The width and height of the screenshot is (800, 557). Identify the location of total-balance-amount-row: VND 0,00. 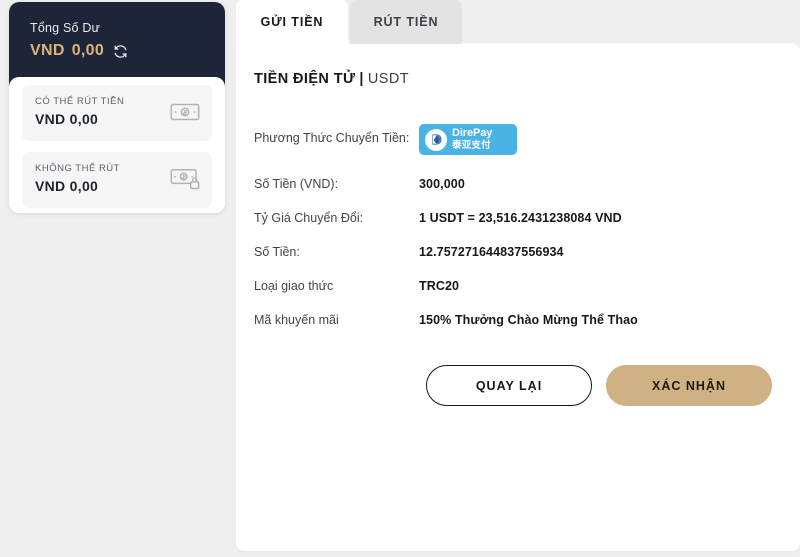
(79, 51).